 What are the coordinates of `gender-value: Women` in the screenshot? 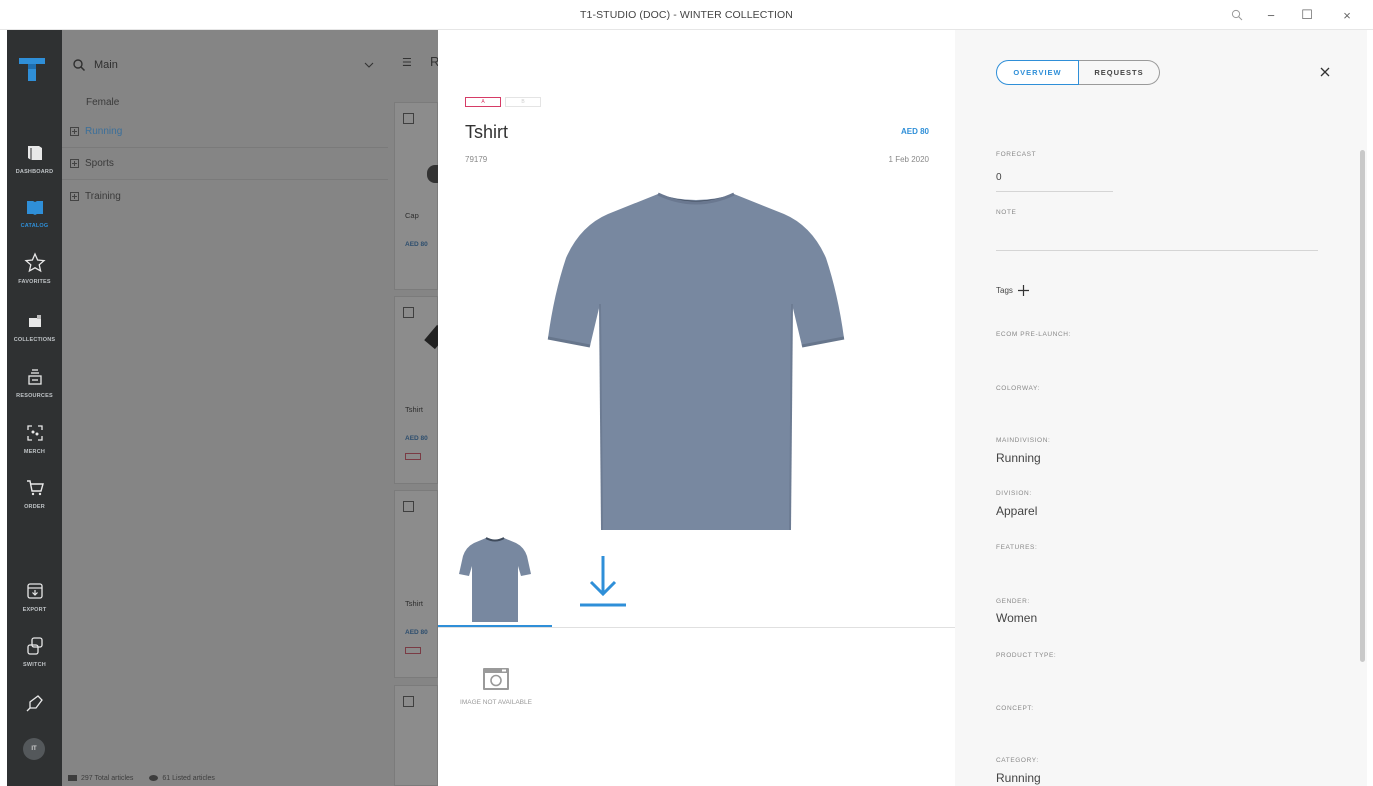 It's located at (1017, 618).